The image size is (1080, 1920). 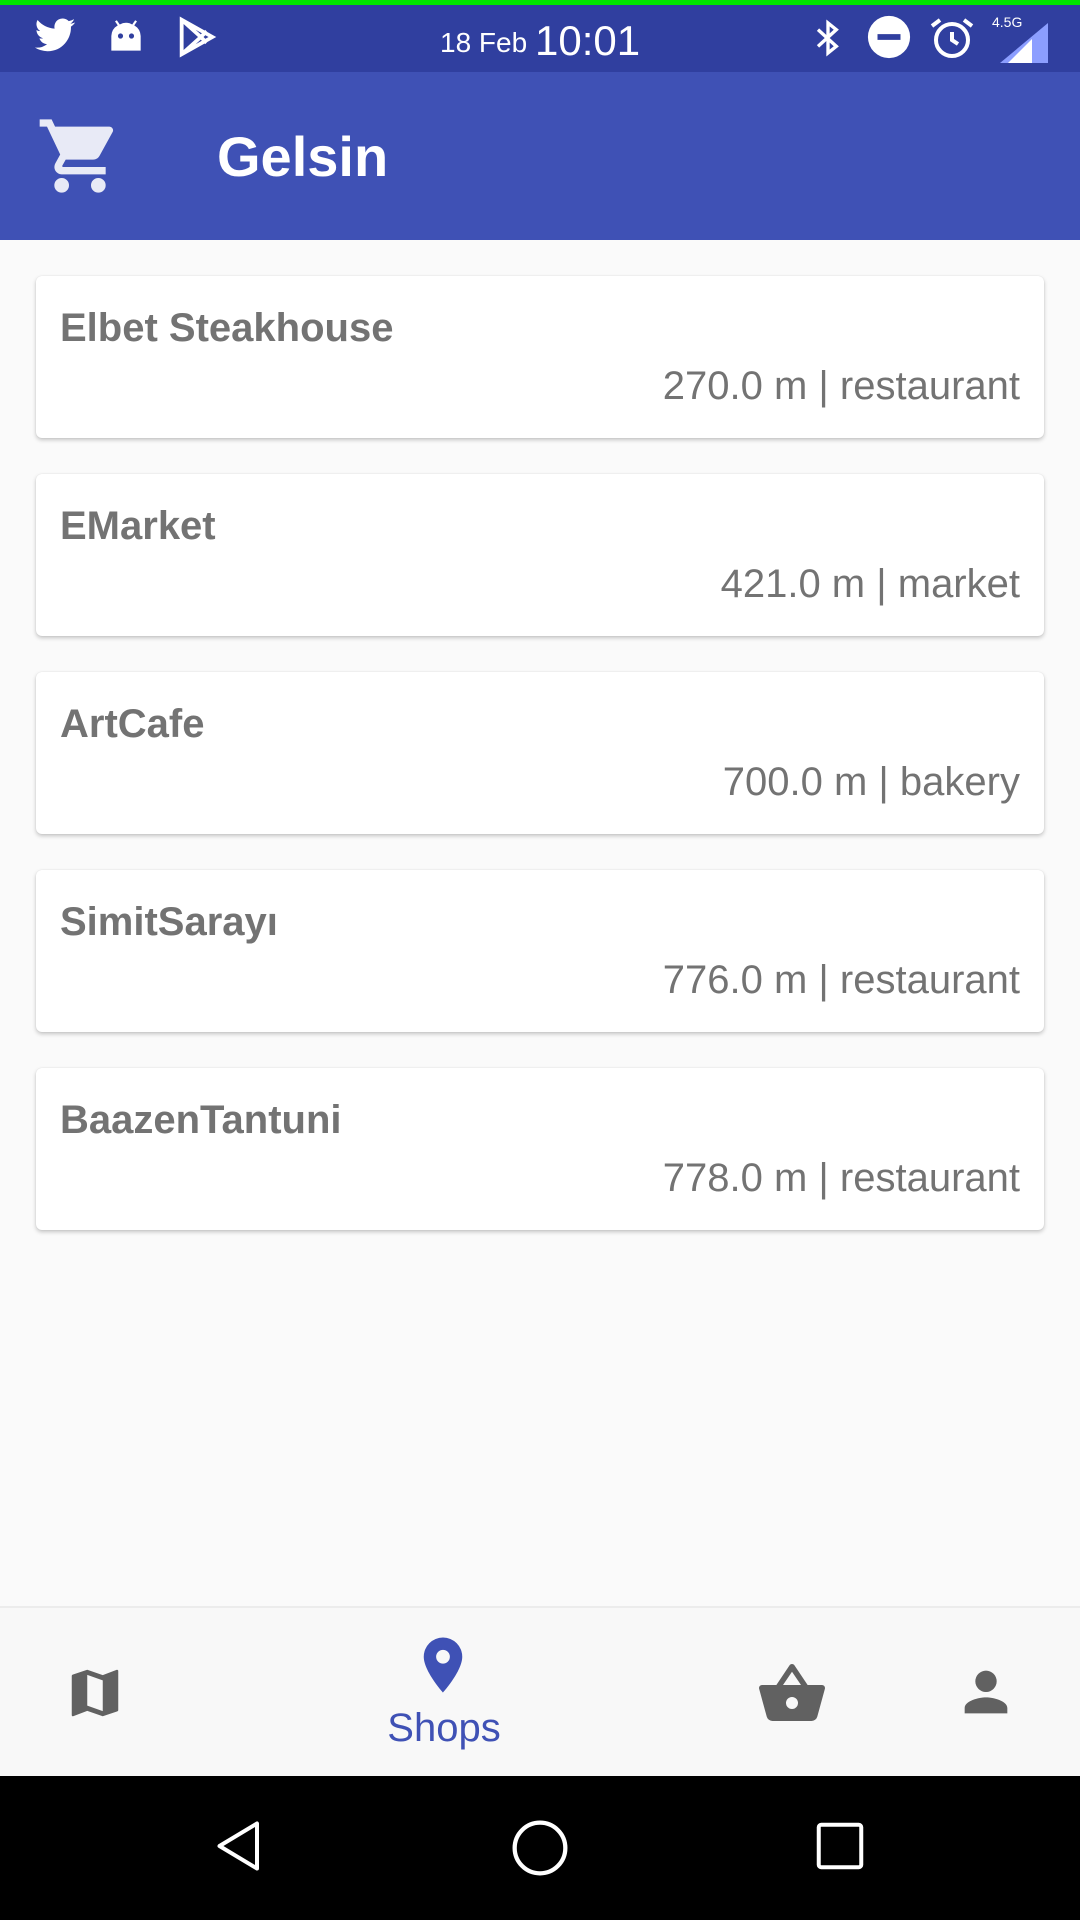 What do you see at coordinates (126, 38) in the screenshot?
I see `android-icon` at bounding box center [126, 38].